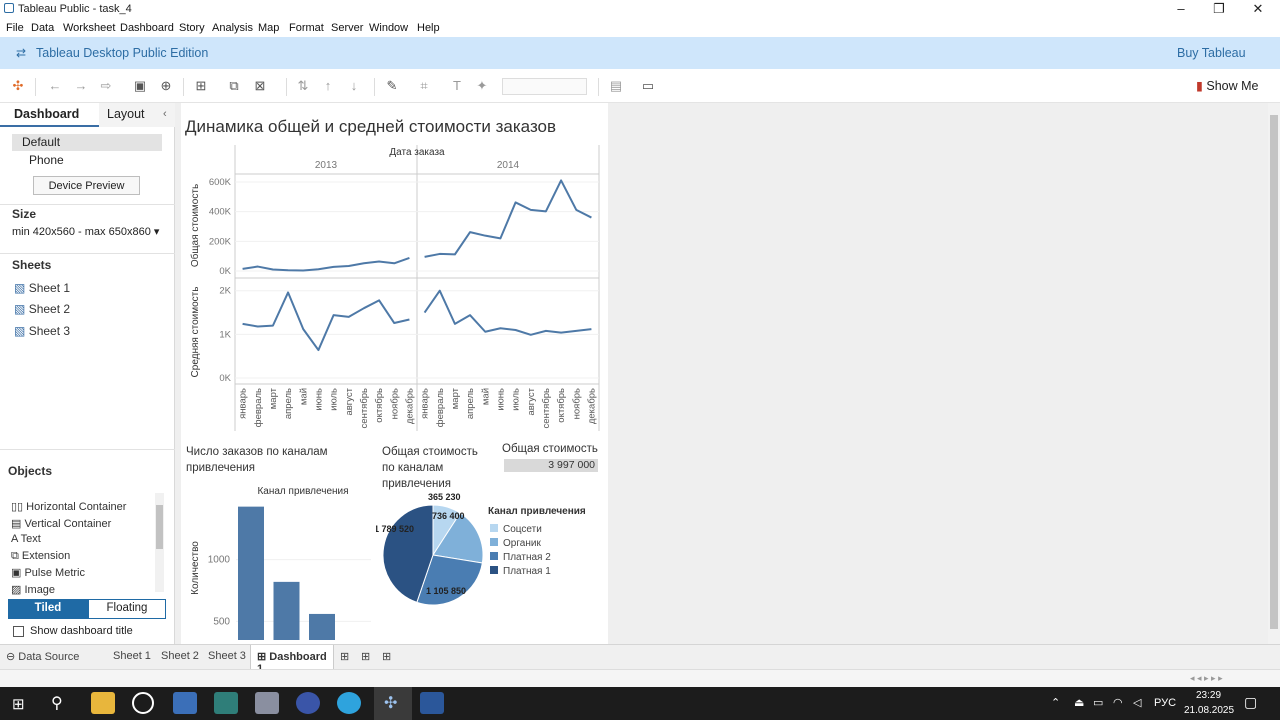 The width and height of the screenshot is (1280, 720). I want to click on menu-map: Map, so click(268, 28).